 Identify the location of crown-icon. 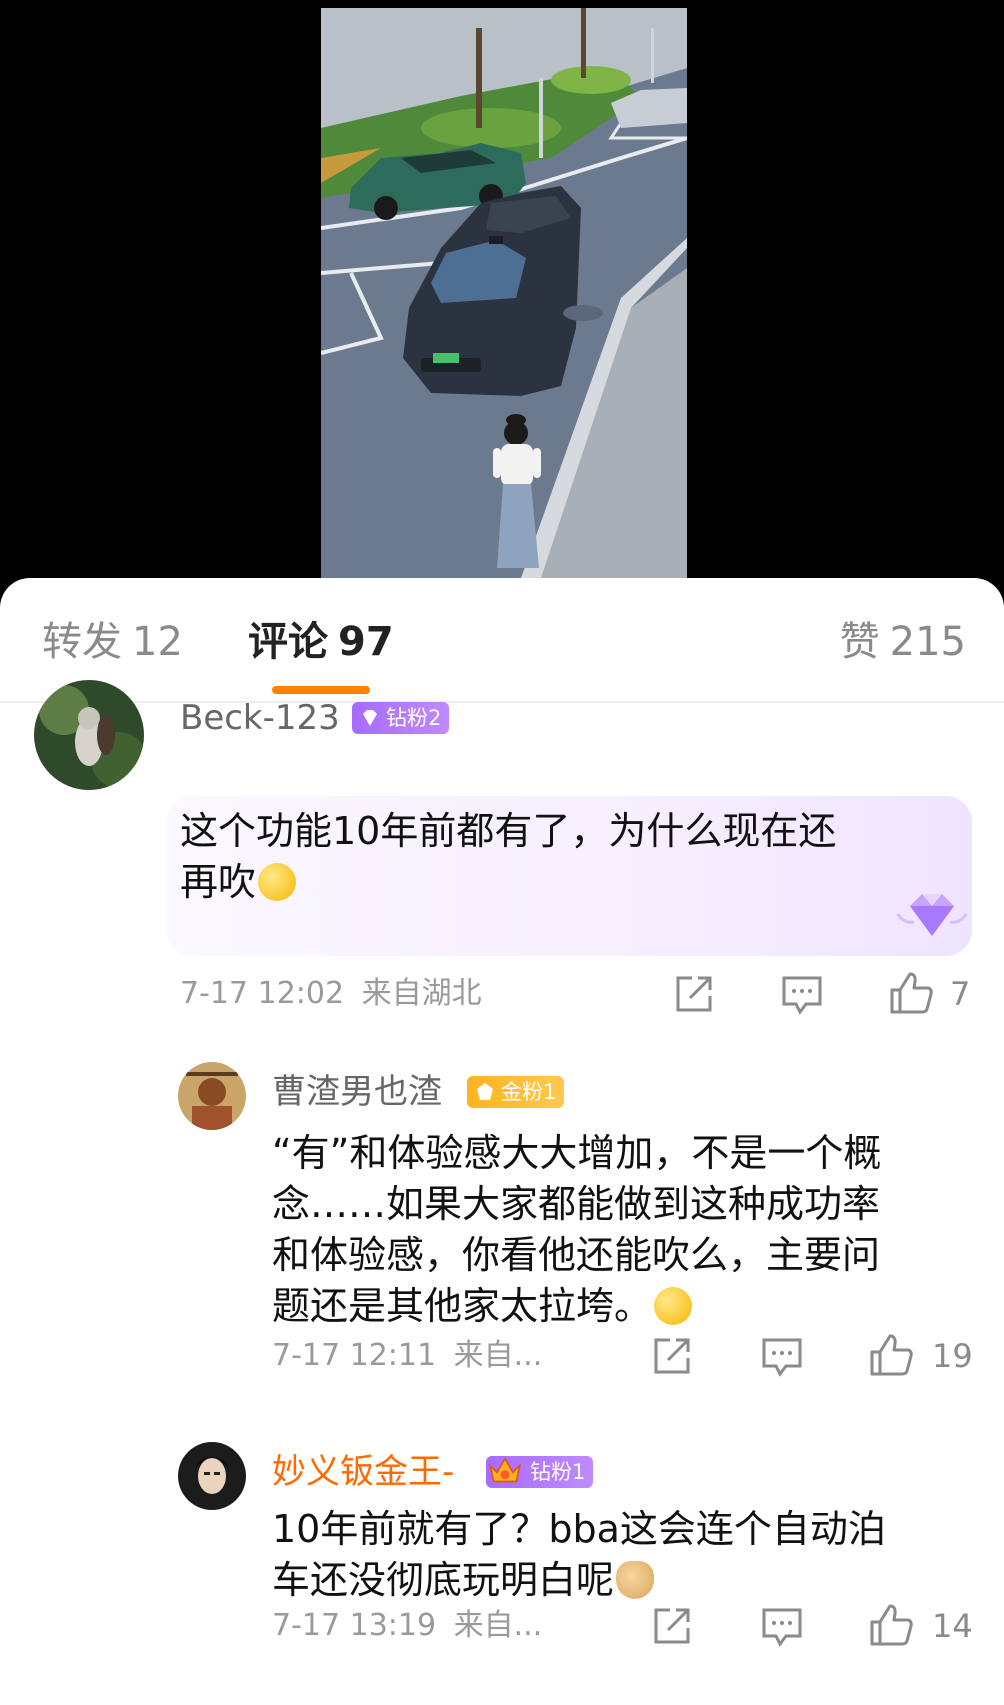
(505, 1470).